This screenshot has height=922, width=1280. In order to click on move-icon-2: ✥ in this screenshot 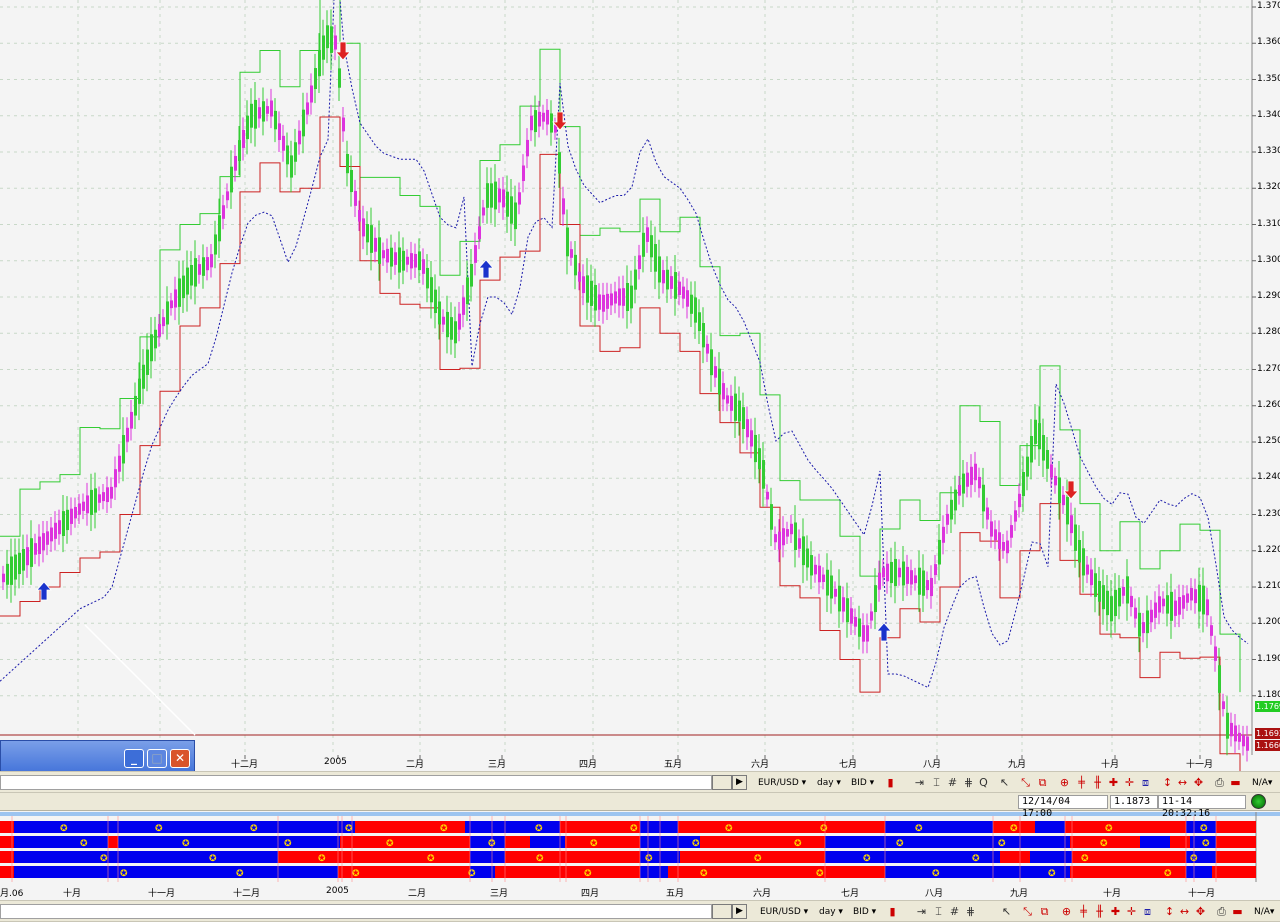, I will do `click(1200, 911)`.